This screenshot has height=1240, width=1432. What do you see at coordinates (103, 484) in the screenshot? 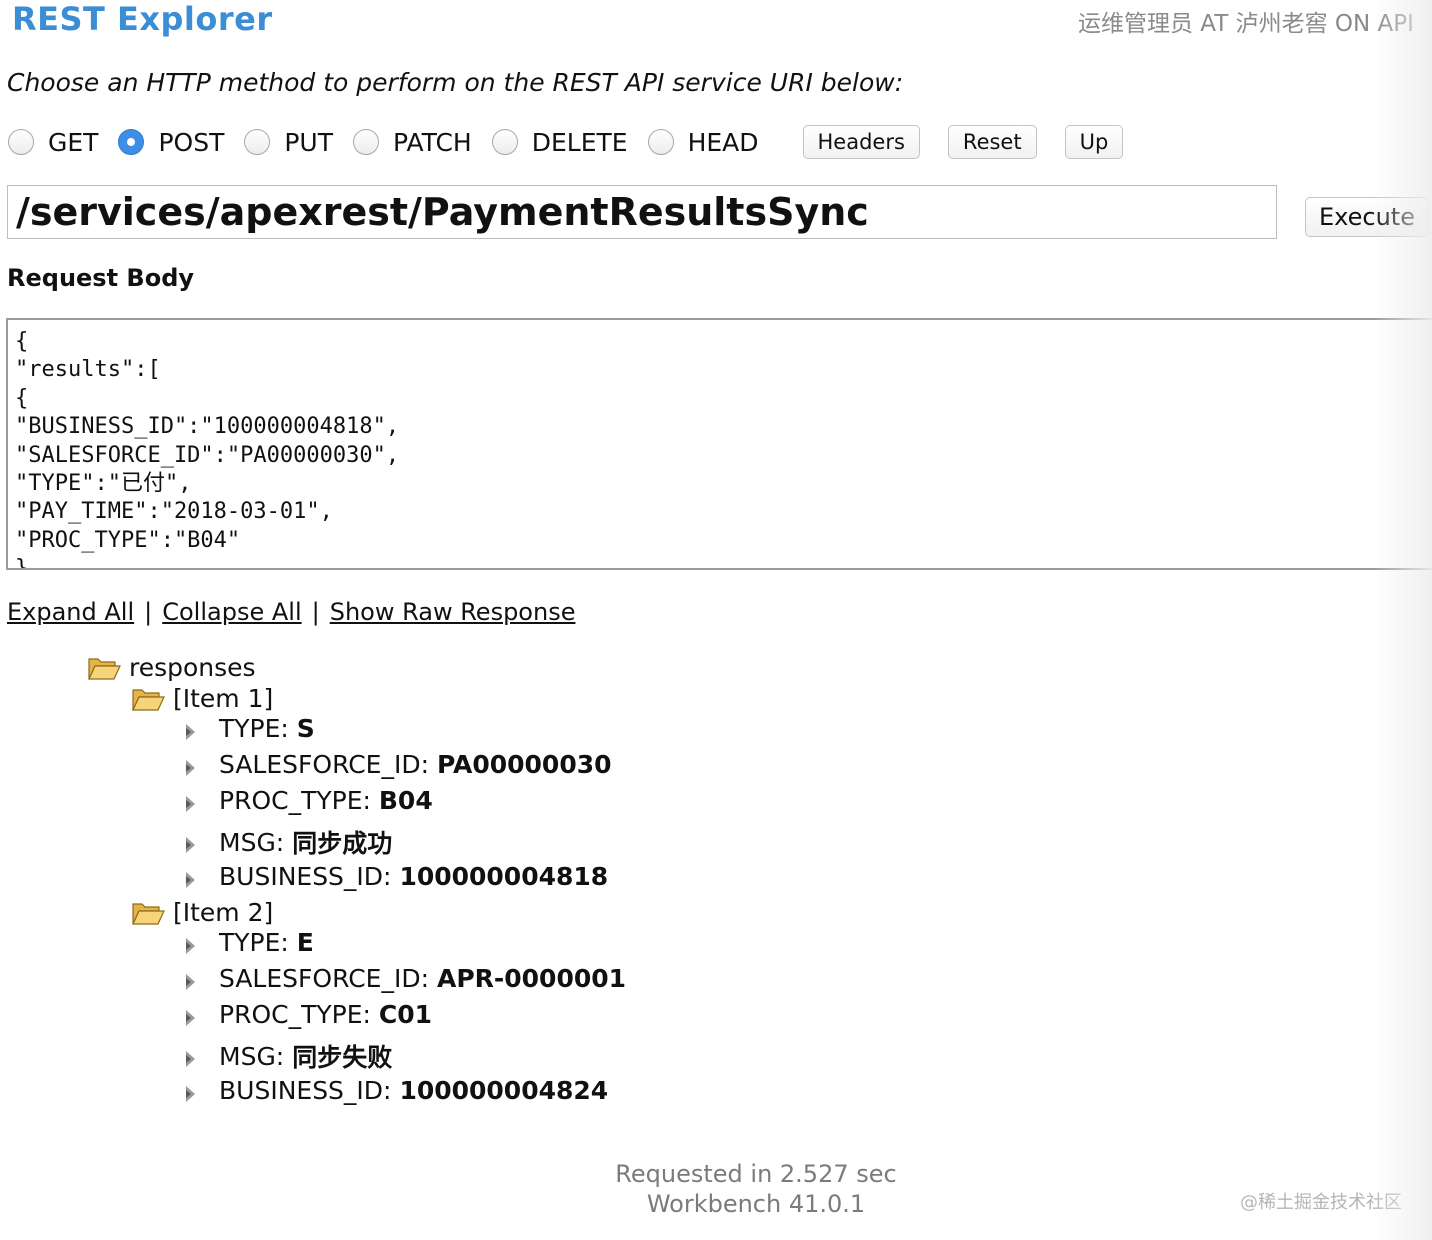
I see `body-line: "TYPE":"已付",` at bounding box center [103, 484].